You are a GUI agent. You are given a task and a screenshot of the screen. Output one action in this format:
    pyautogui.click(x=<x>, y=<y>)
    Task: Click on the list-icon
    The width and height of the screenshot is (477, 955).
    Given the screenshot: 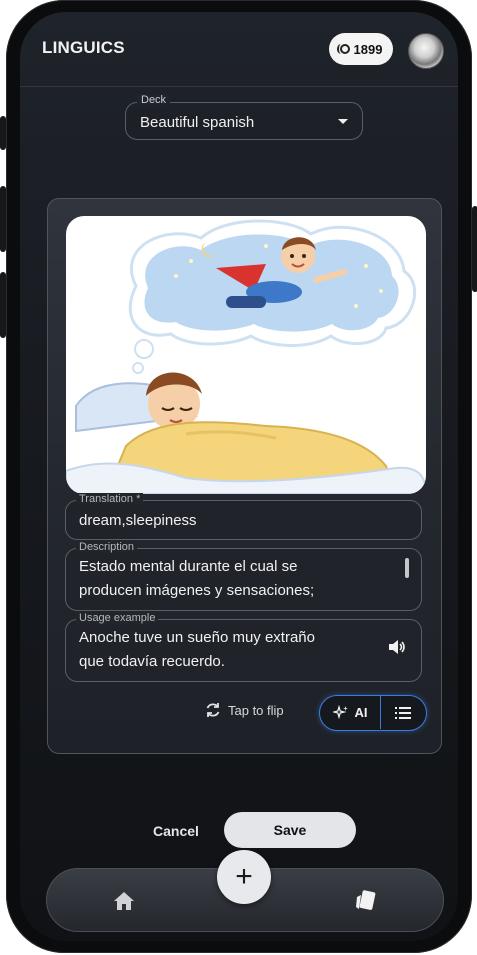 What is the action you would take?
    pyautogui.click(x=403, y=712)
    